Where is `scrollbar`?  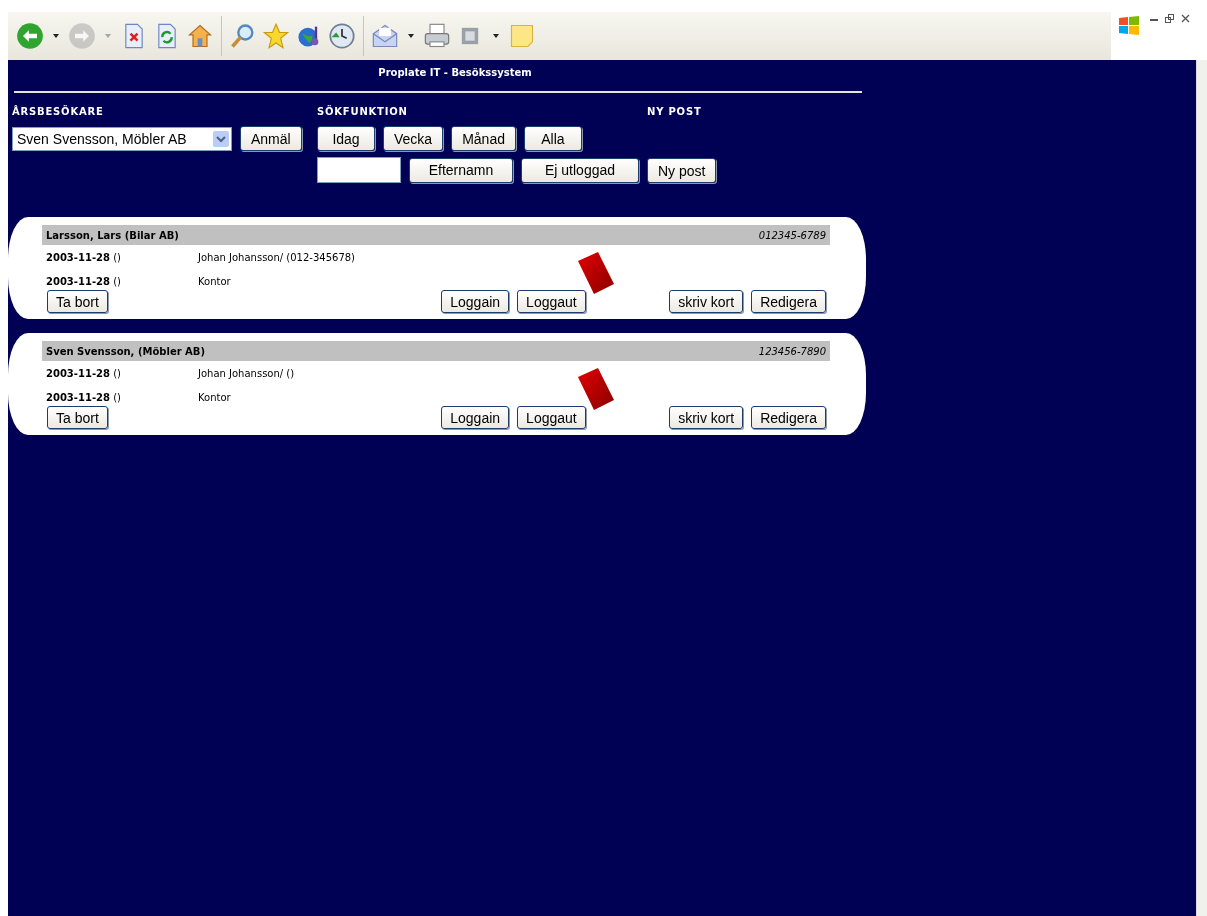
scrollbar is located at coordinates (1201, 488).